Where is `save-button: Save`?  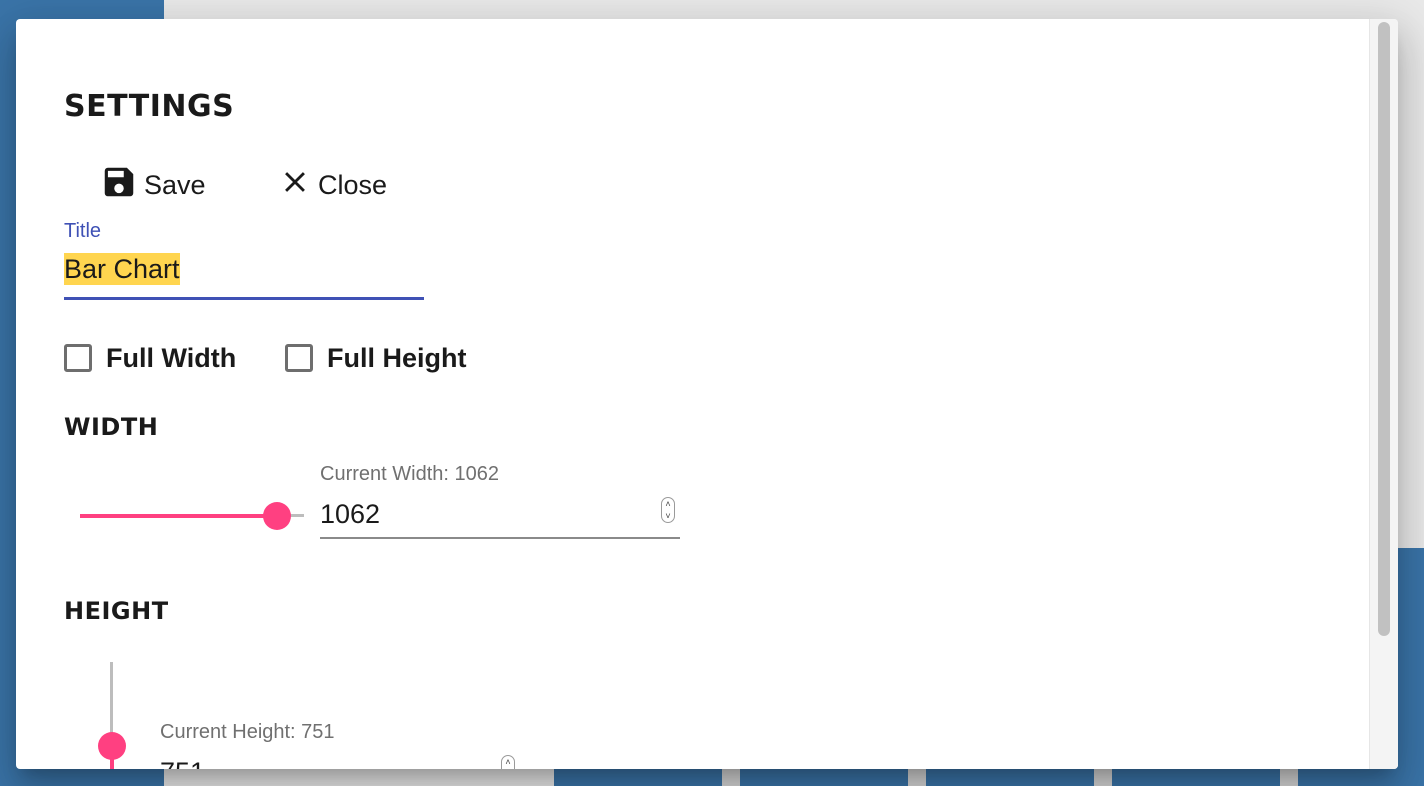
save-button: Save is located at coordinates (153, 185).